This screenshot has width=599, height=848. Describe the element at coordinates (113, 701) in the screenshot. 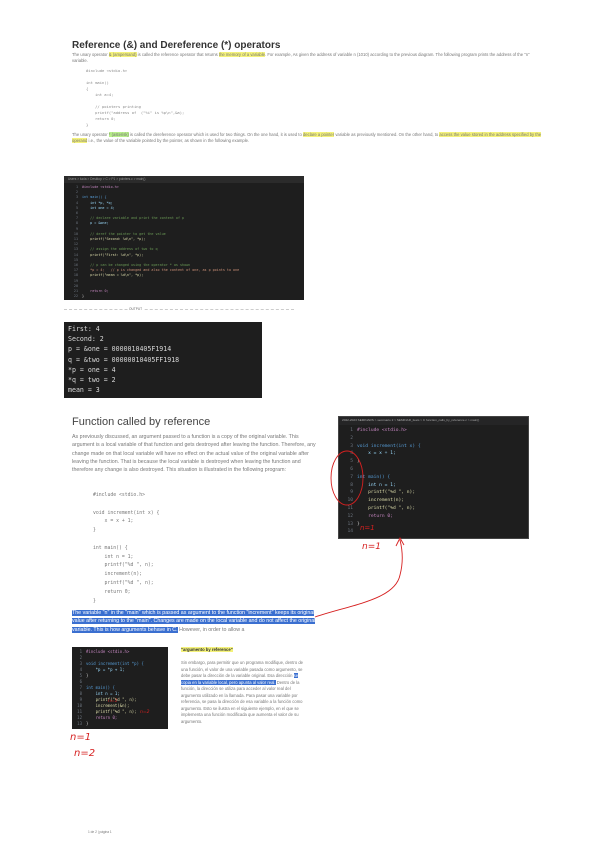

I see `annotation-side-n1: n=1` at that location.